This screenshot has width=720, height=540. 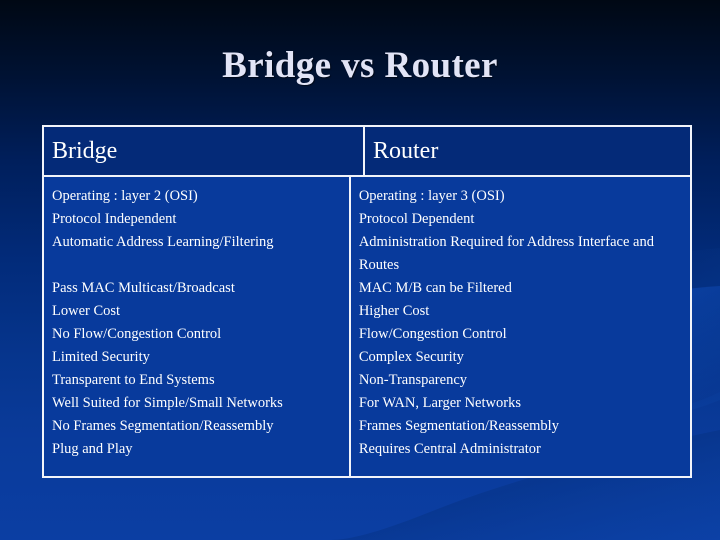 I want to click on list-item: Lower Cost, so click(x=86, y=311).